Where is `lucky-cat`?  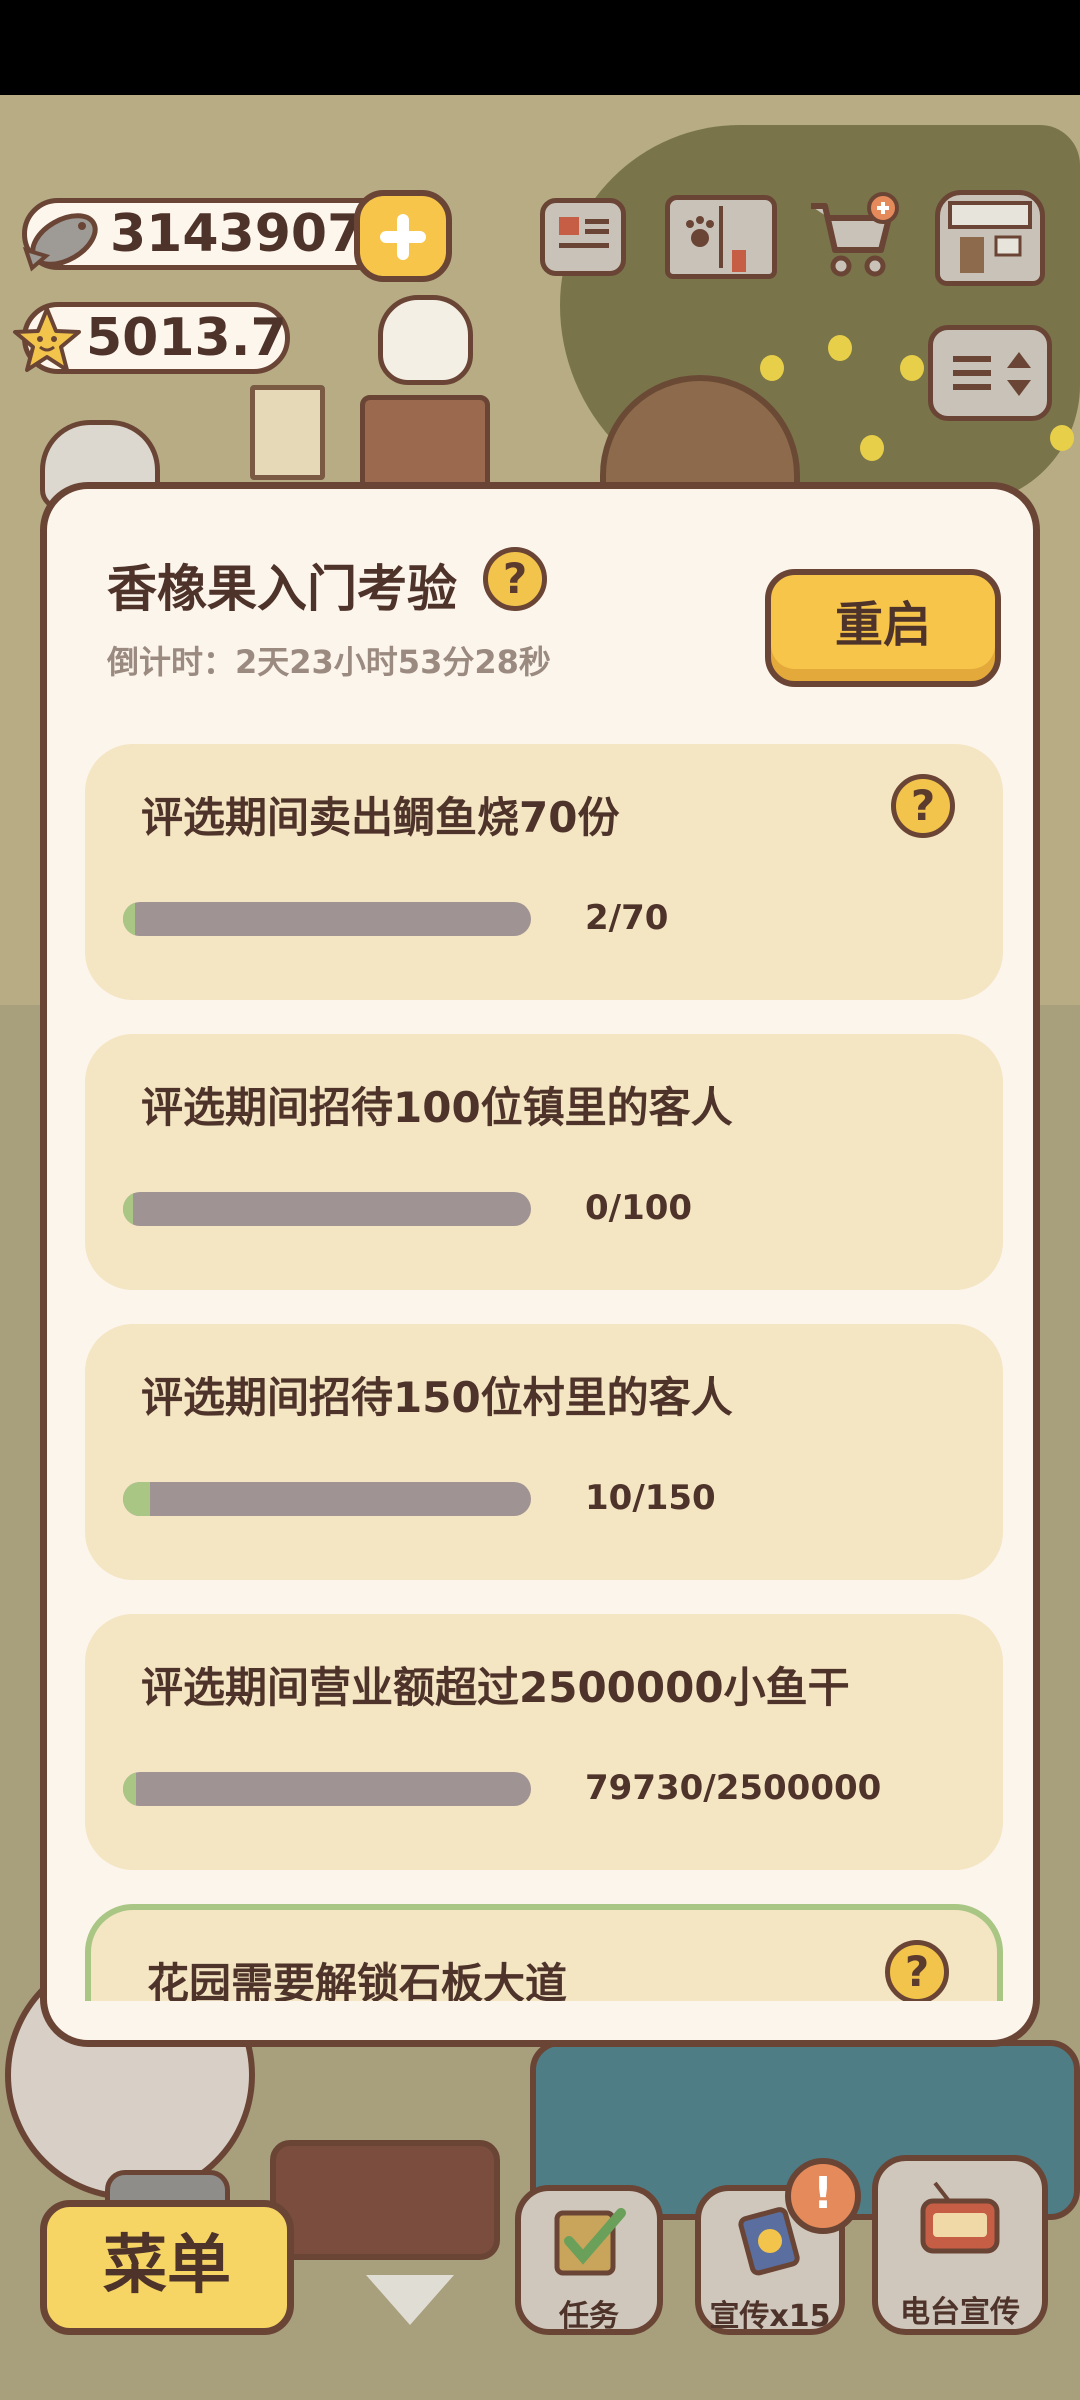
lucky-cat is located at coordinates (425, 340).